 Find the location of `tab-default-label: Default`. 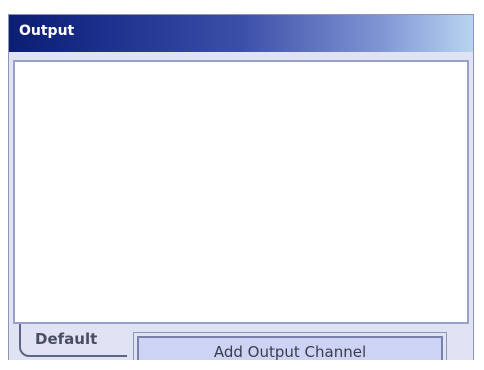

tab-default-label: Default is located at coordinates (66, 339).